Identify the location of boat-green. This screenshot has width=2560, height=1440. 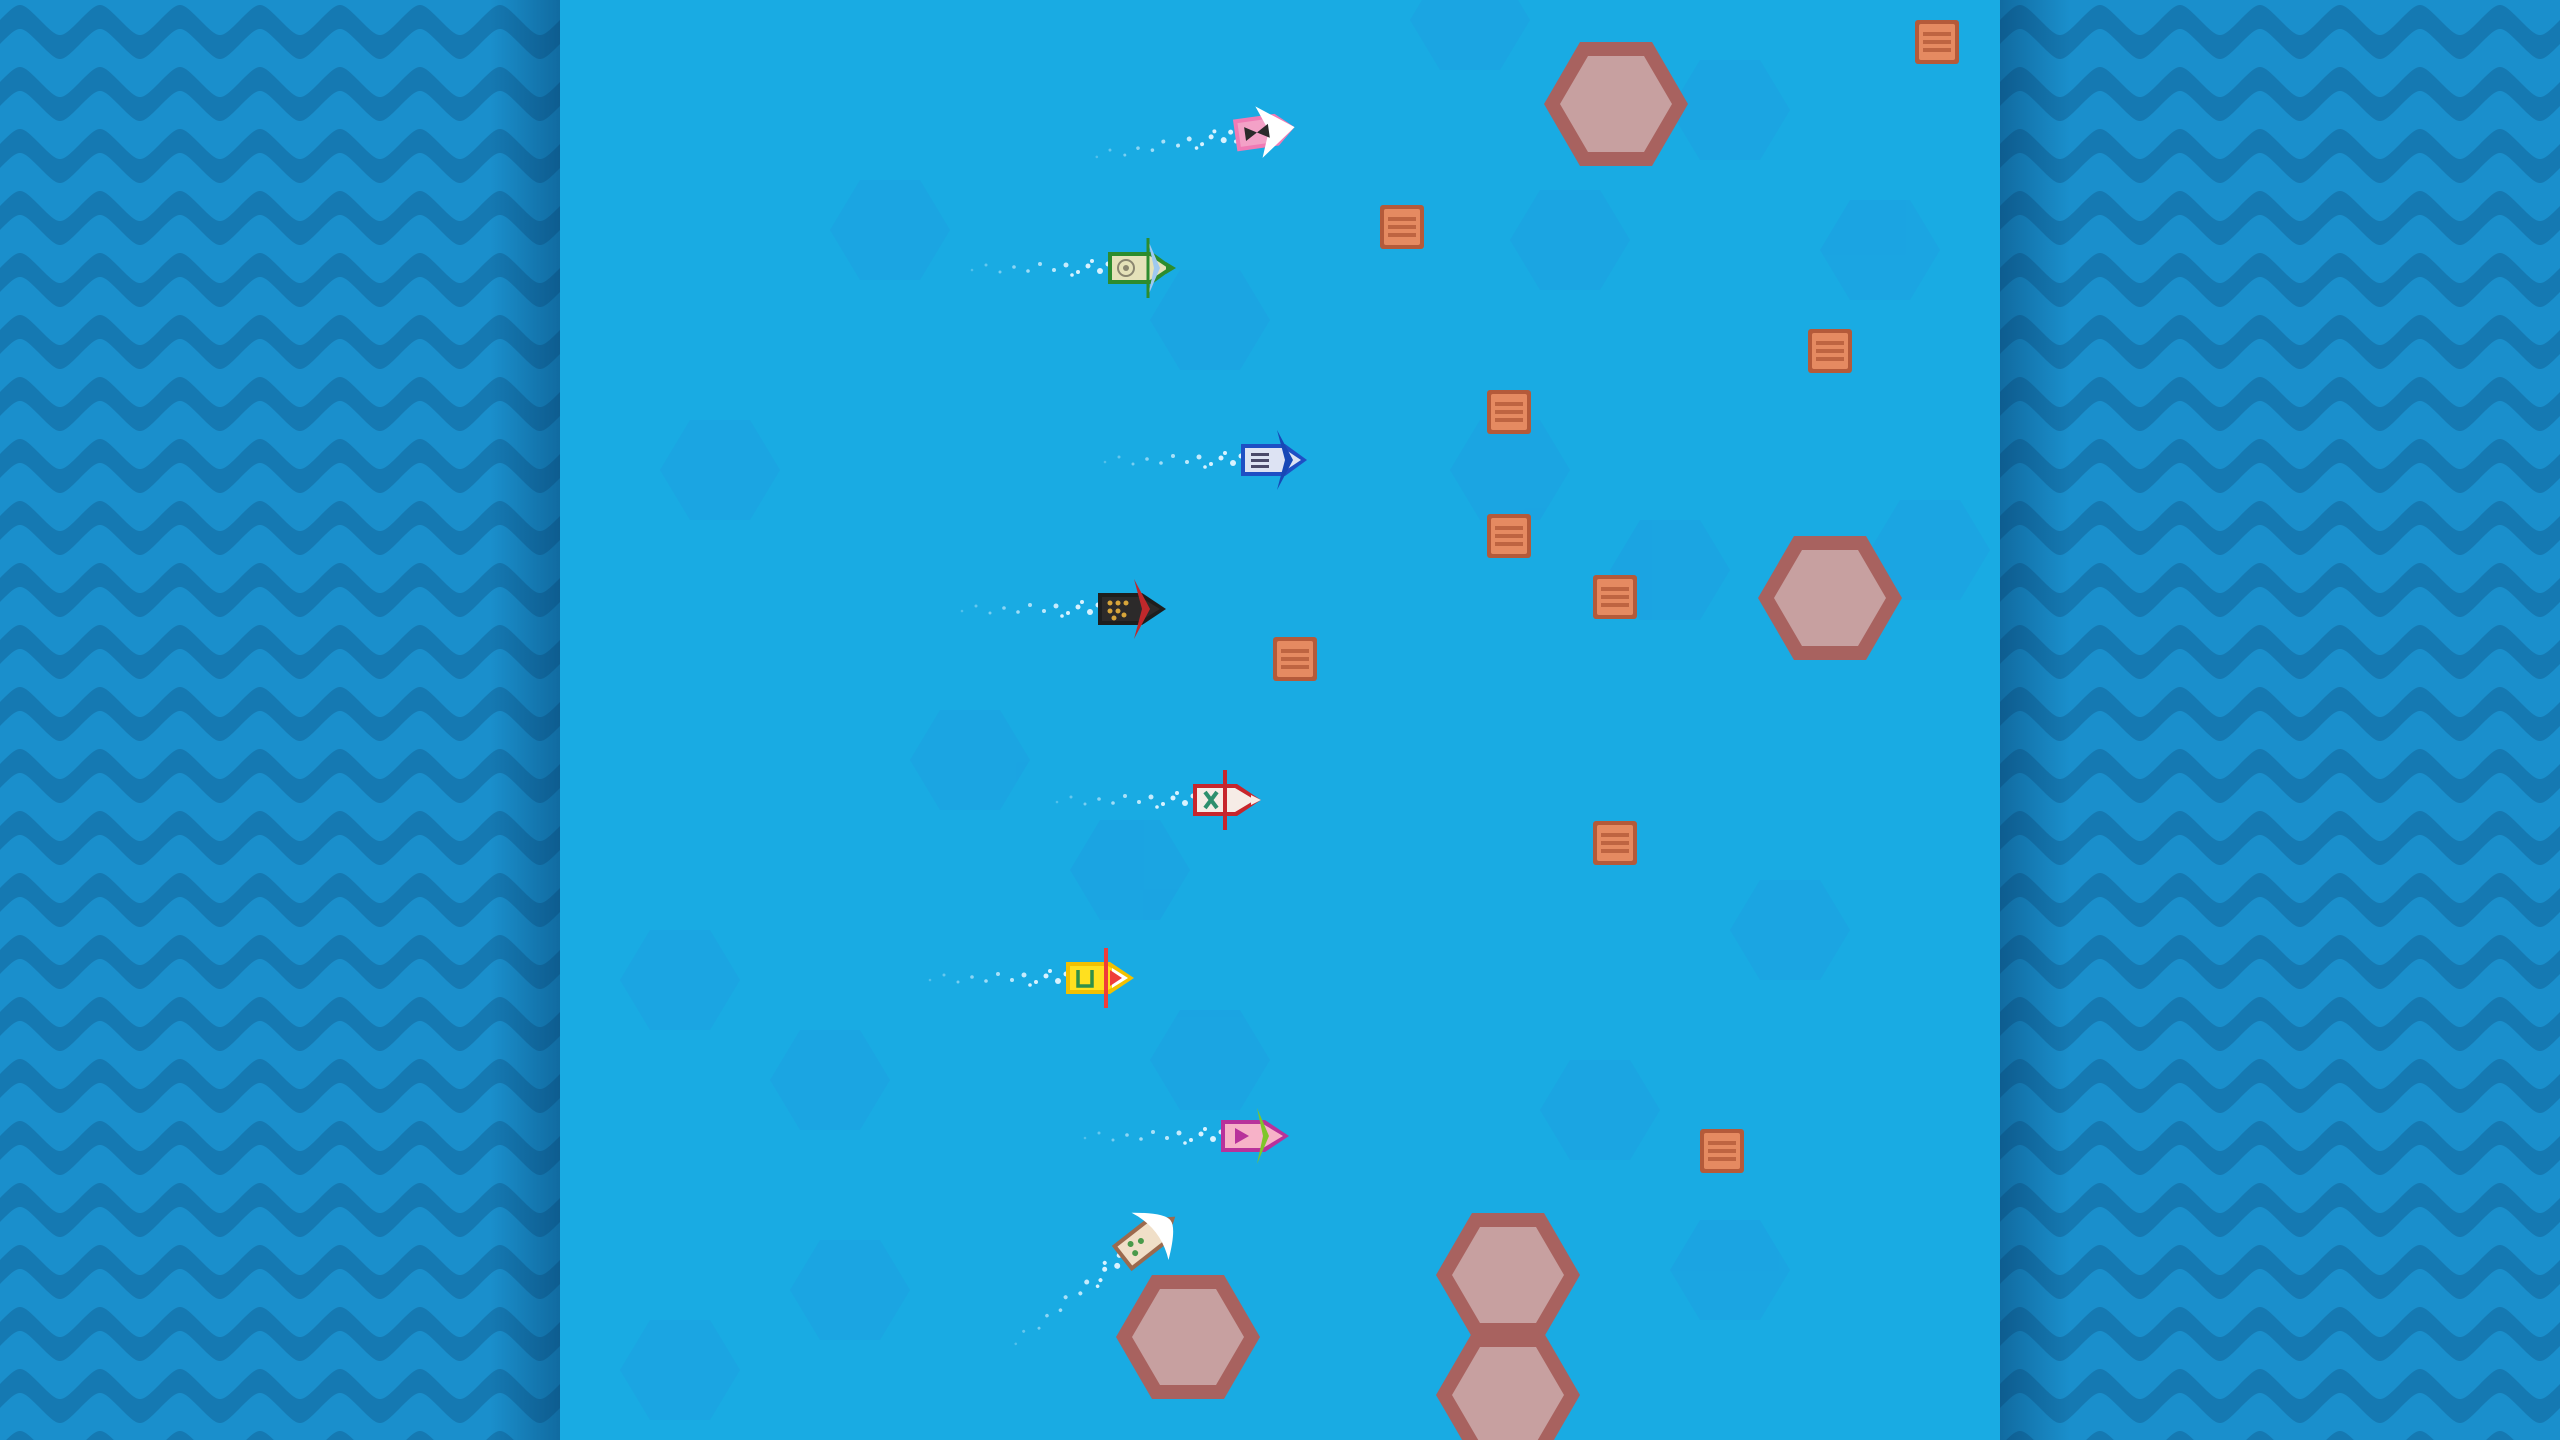
(1073, 268).